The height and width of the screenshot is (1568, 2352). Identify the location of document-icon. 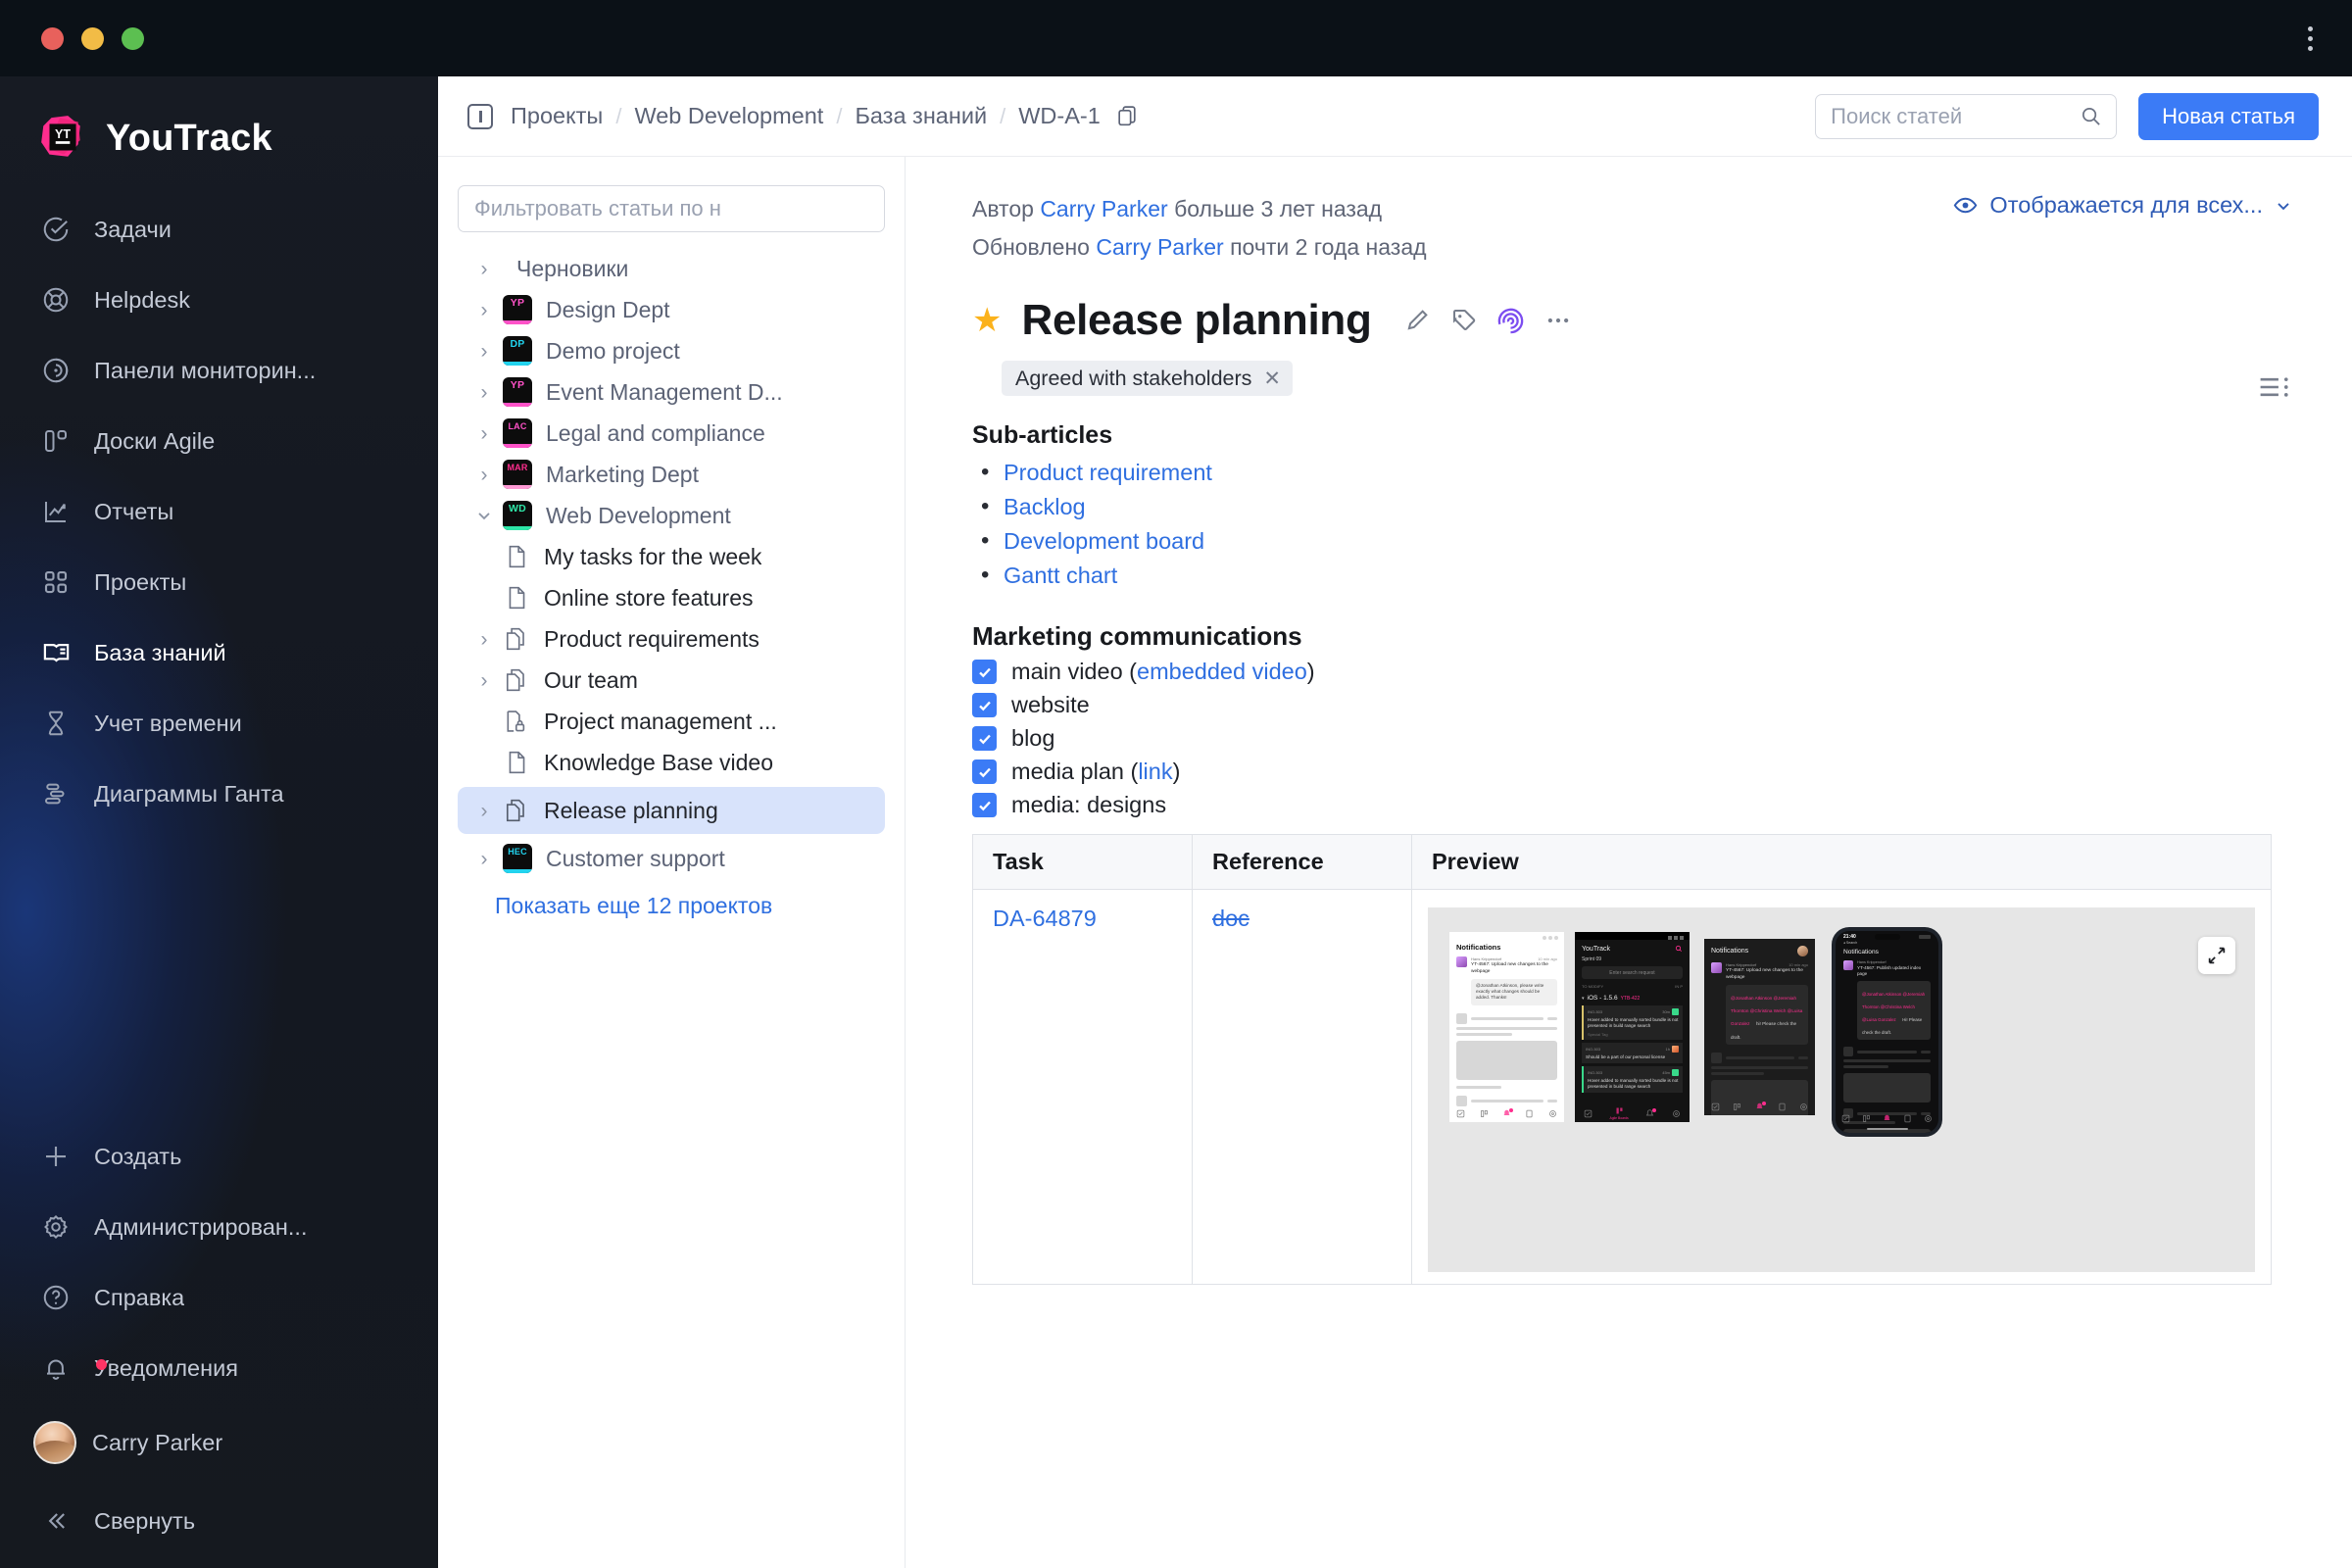
(516, 762).